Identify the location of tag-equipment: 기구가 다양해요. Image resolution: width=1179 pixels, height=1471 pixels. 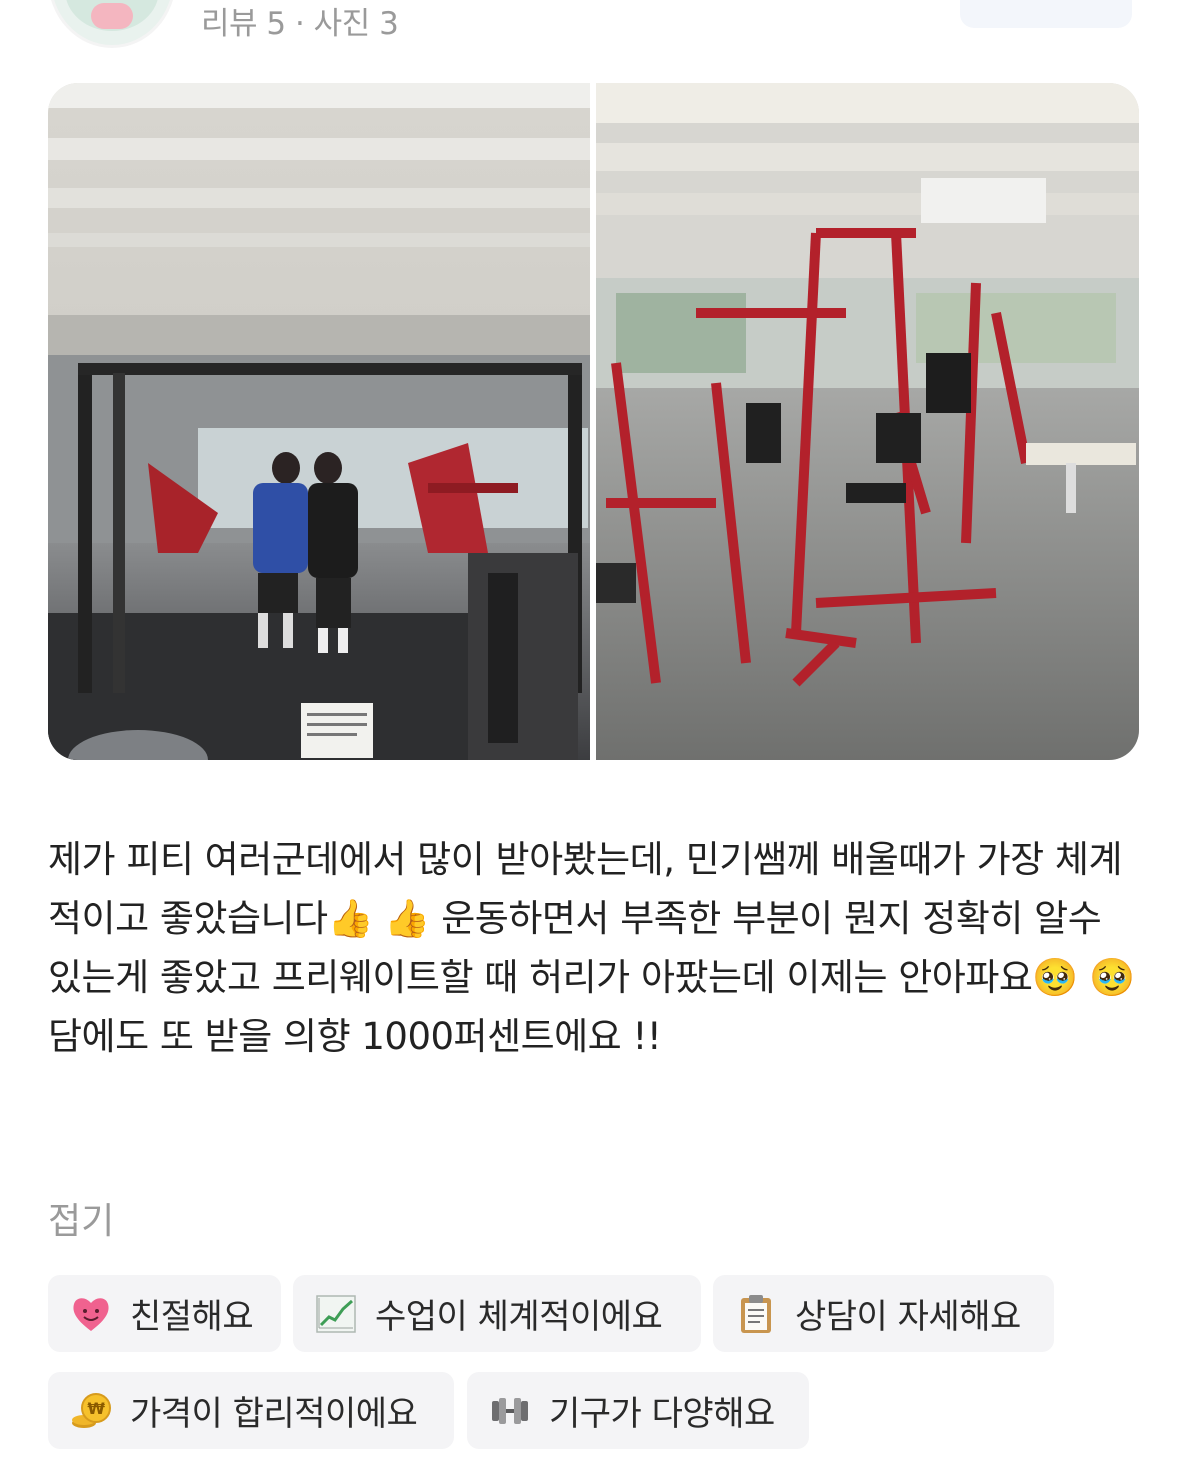
(638, 1410).